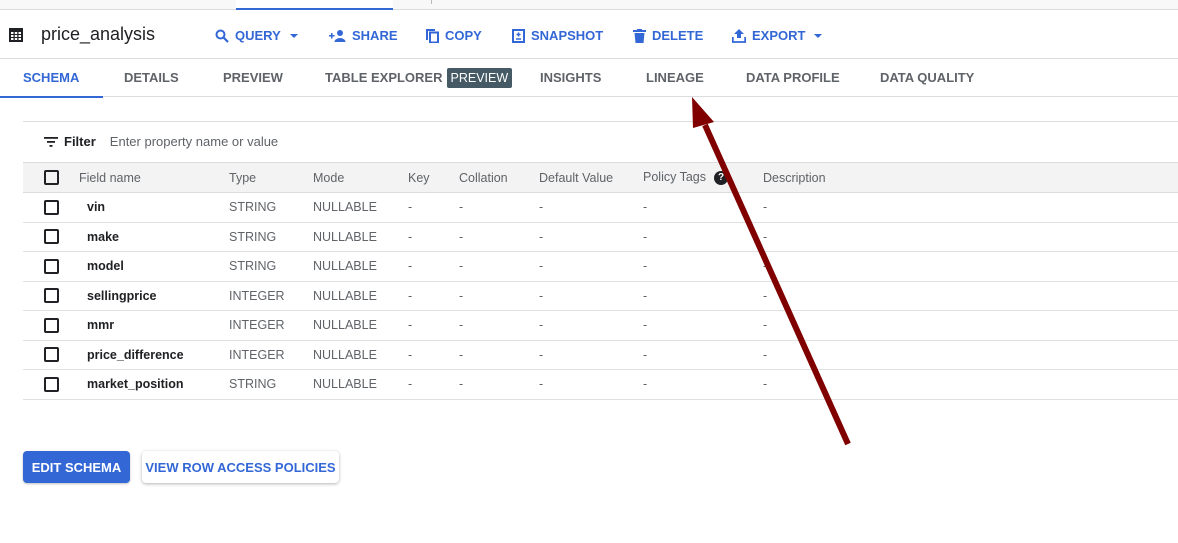 This screenshot has height=543, width=1178. What do you see at coordinates (703, 178) in the screenshot?
I see `column-header-policy-tags: Policy Tags?` at bounding box center [703, 178].